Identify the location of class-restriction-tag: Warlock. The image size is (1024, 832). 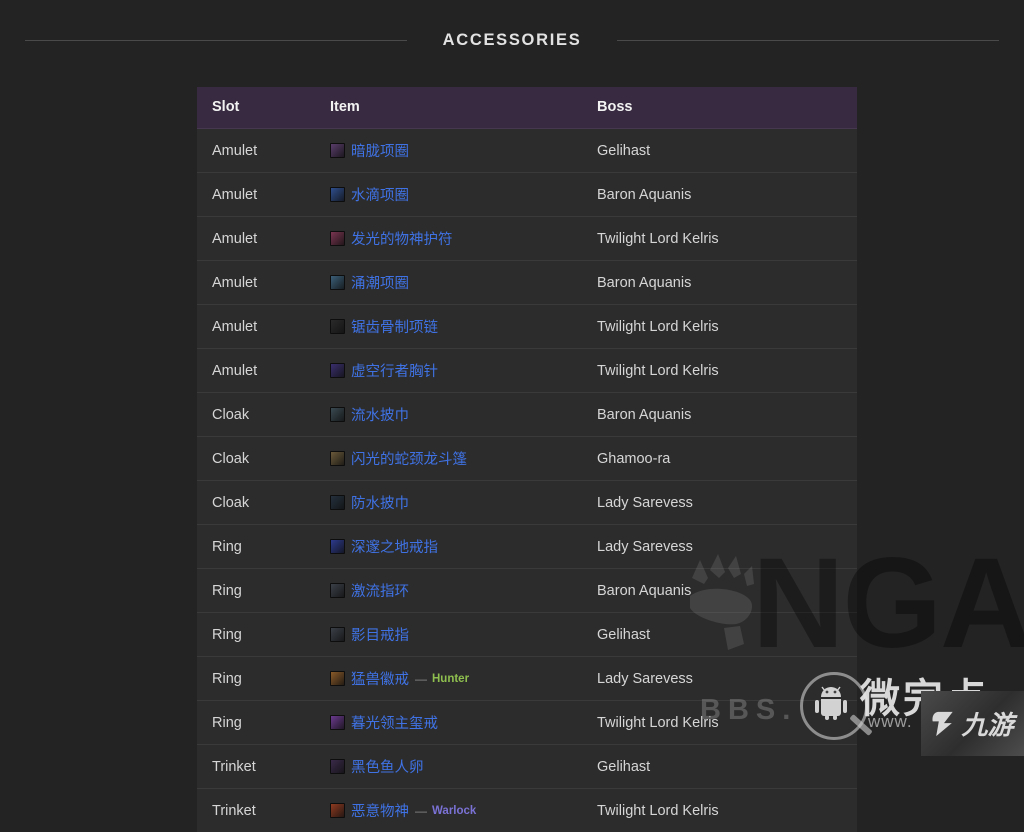
(454, 811).